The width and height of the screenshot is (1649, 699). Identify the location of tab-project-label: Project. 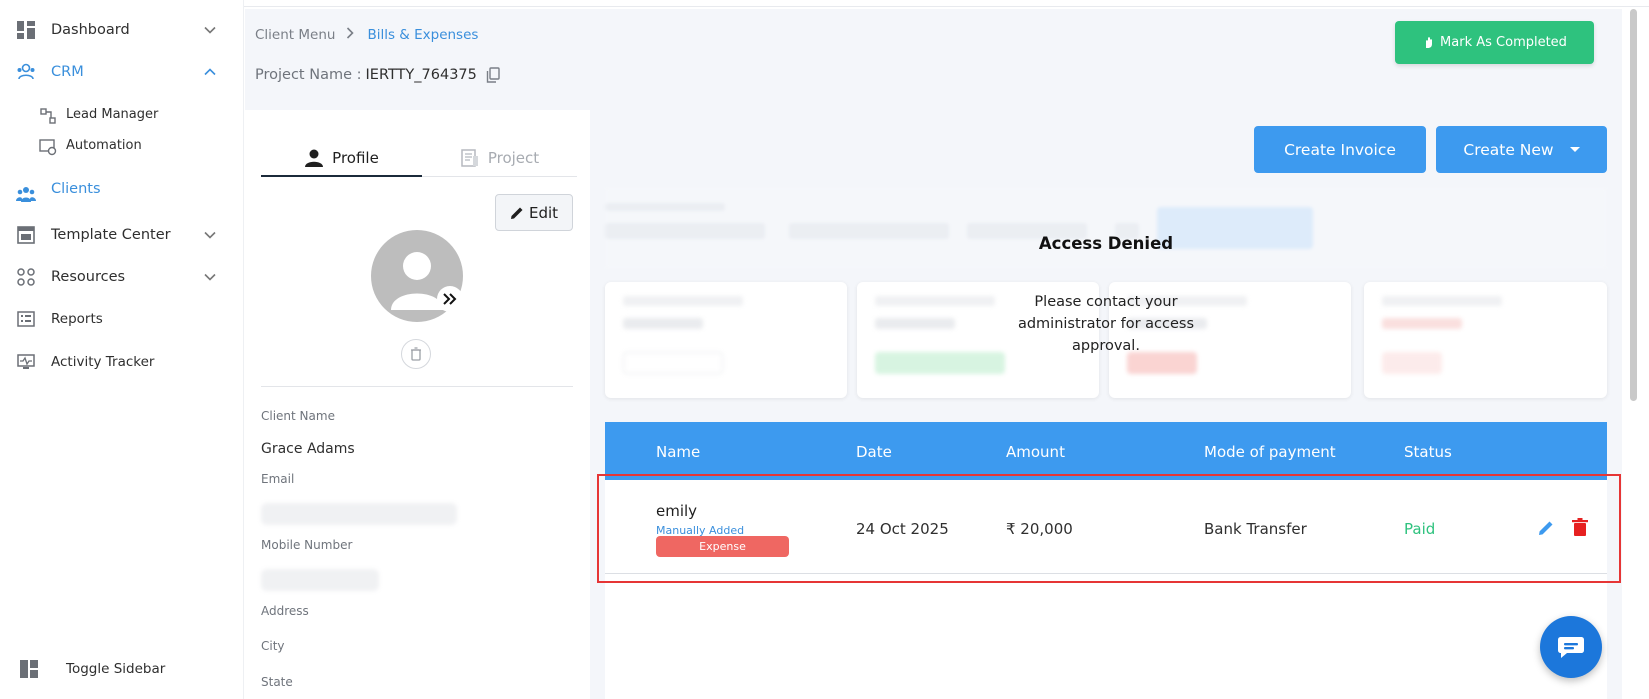
(513, 158).